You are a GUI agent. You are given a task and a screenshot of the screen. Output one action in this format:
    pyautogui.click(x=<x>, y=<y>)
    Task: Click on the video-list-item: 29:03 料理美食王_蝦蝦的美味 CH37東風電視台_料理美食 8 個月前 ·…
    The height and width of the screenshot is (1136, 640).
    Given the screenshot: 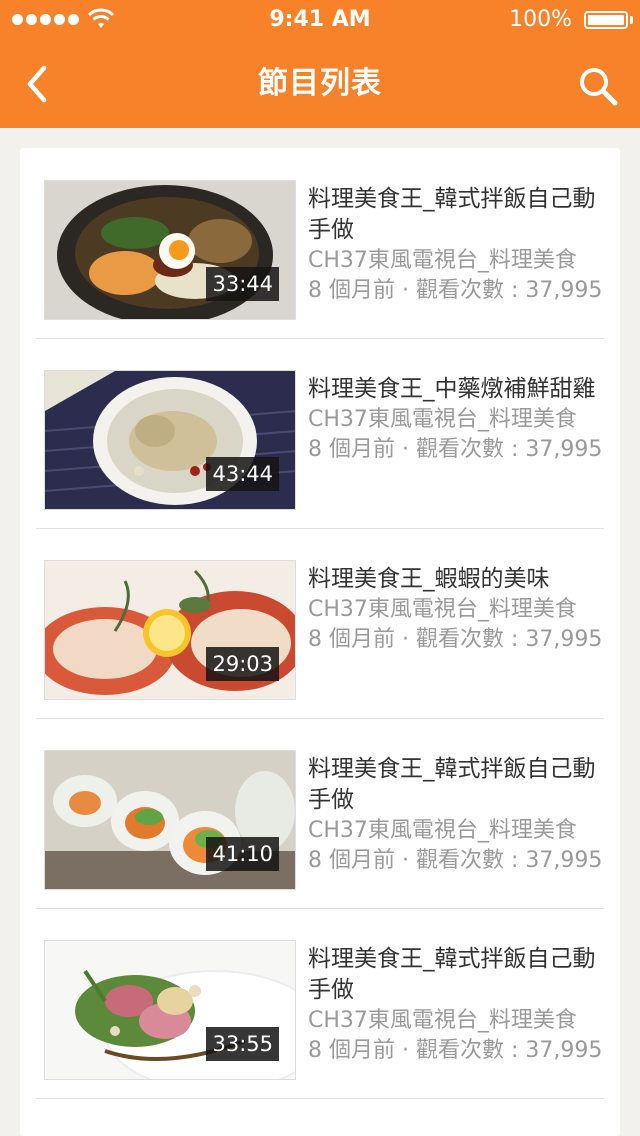 What is the action you would take?
    pyautogui.click(x=320, y=623)
    